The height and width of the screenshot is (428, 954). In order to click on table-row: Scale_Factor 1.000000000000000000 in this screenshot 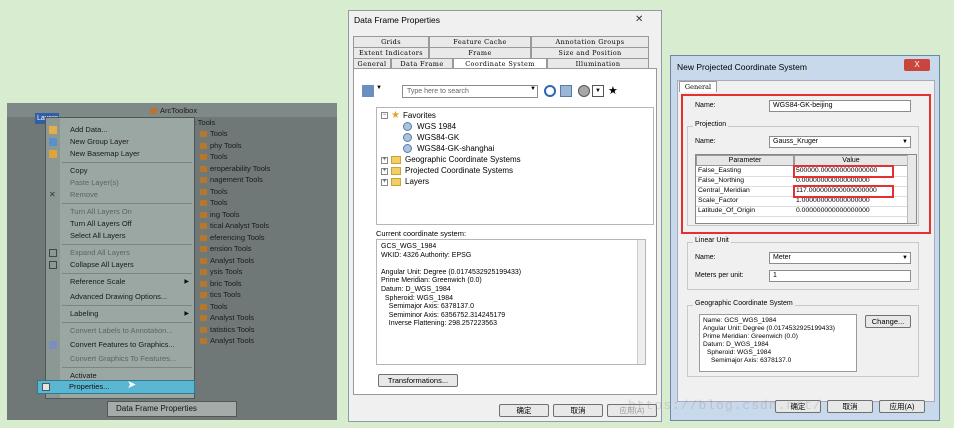, I will do `click(802, 202)`.